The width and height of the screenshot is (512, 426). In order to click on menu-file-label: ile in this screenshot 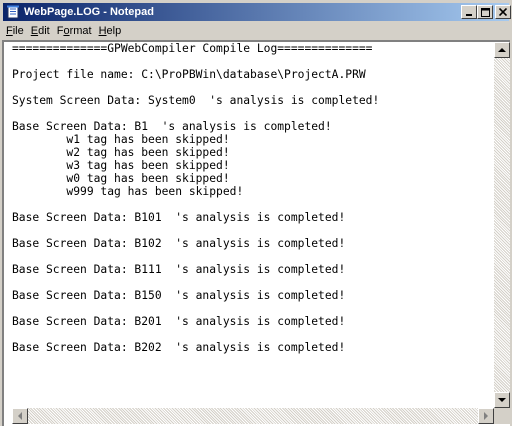, I will do `click(18, 30)`.